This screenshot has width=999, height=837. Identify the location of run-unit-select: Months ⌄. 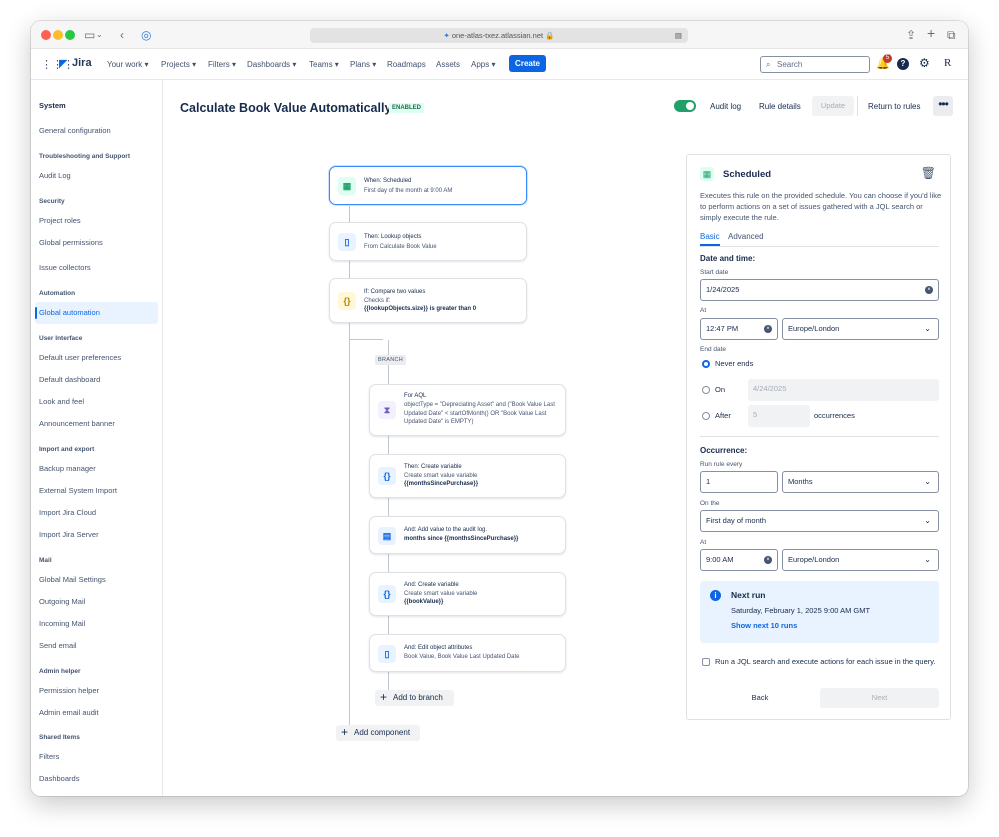
(860, 482).